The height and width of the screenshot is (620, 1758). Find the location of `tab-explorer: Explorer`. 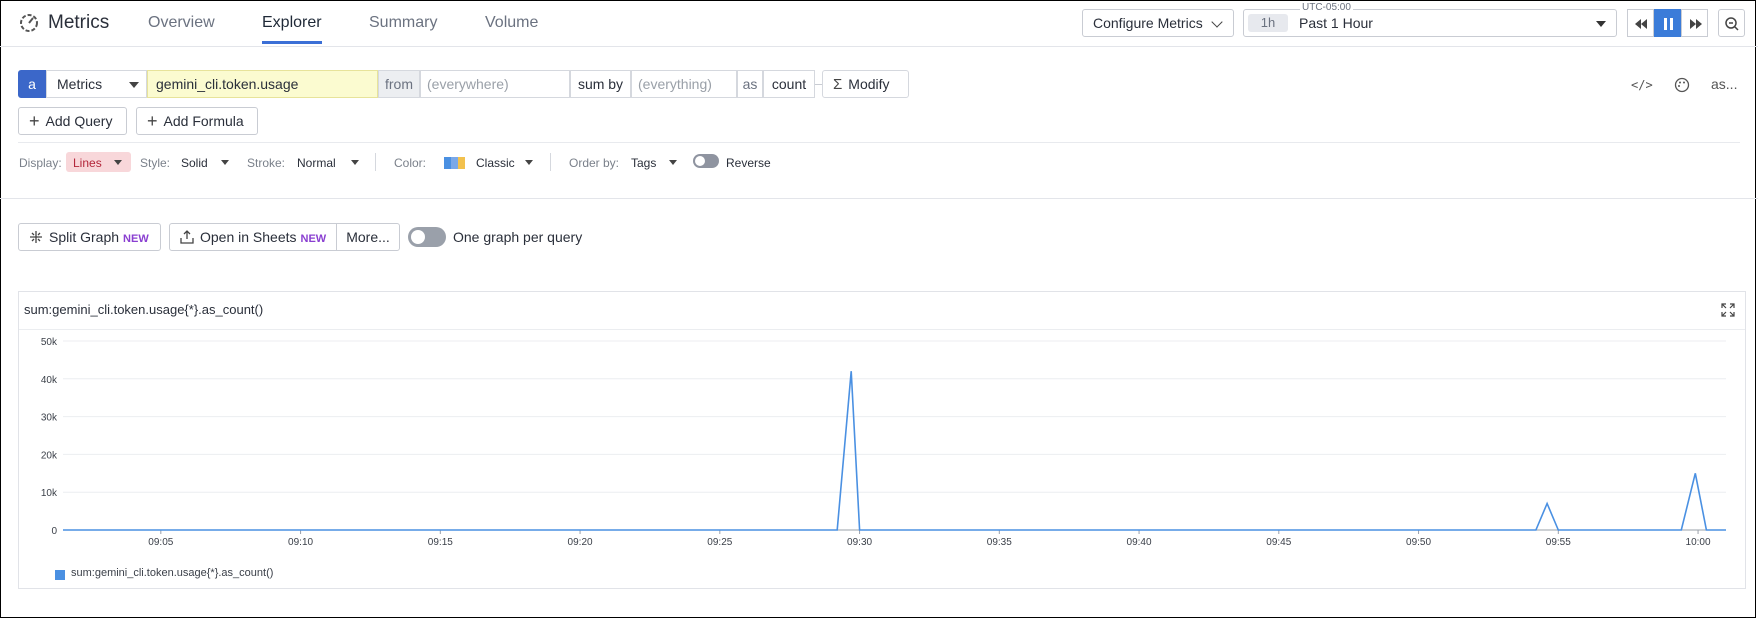

tab-explorer: Explorer is located at coordinates (292, 23).